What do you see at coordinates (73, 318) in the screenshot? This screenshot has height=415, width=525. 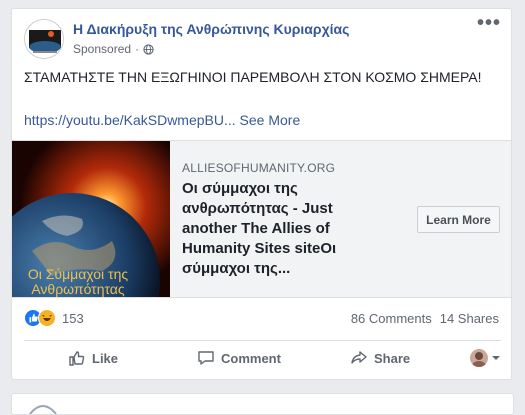 I see `reaction-count: 153` at bounding box center [73, 318].